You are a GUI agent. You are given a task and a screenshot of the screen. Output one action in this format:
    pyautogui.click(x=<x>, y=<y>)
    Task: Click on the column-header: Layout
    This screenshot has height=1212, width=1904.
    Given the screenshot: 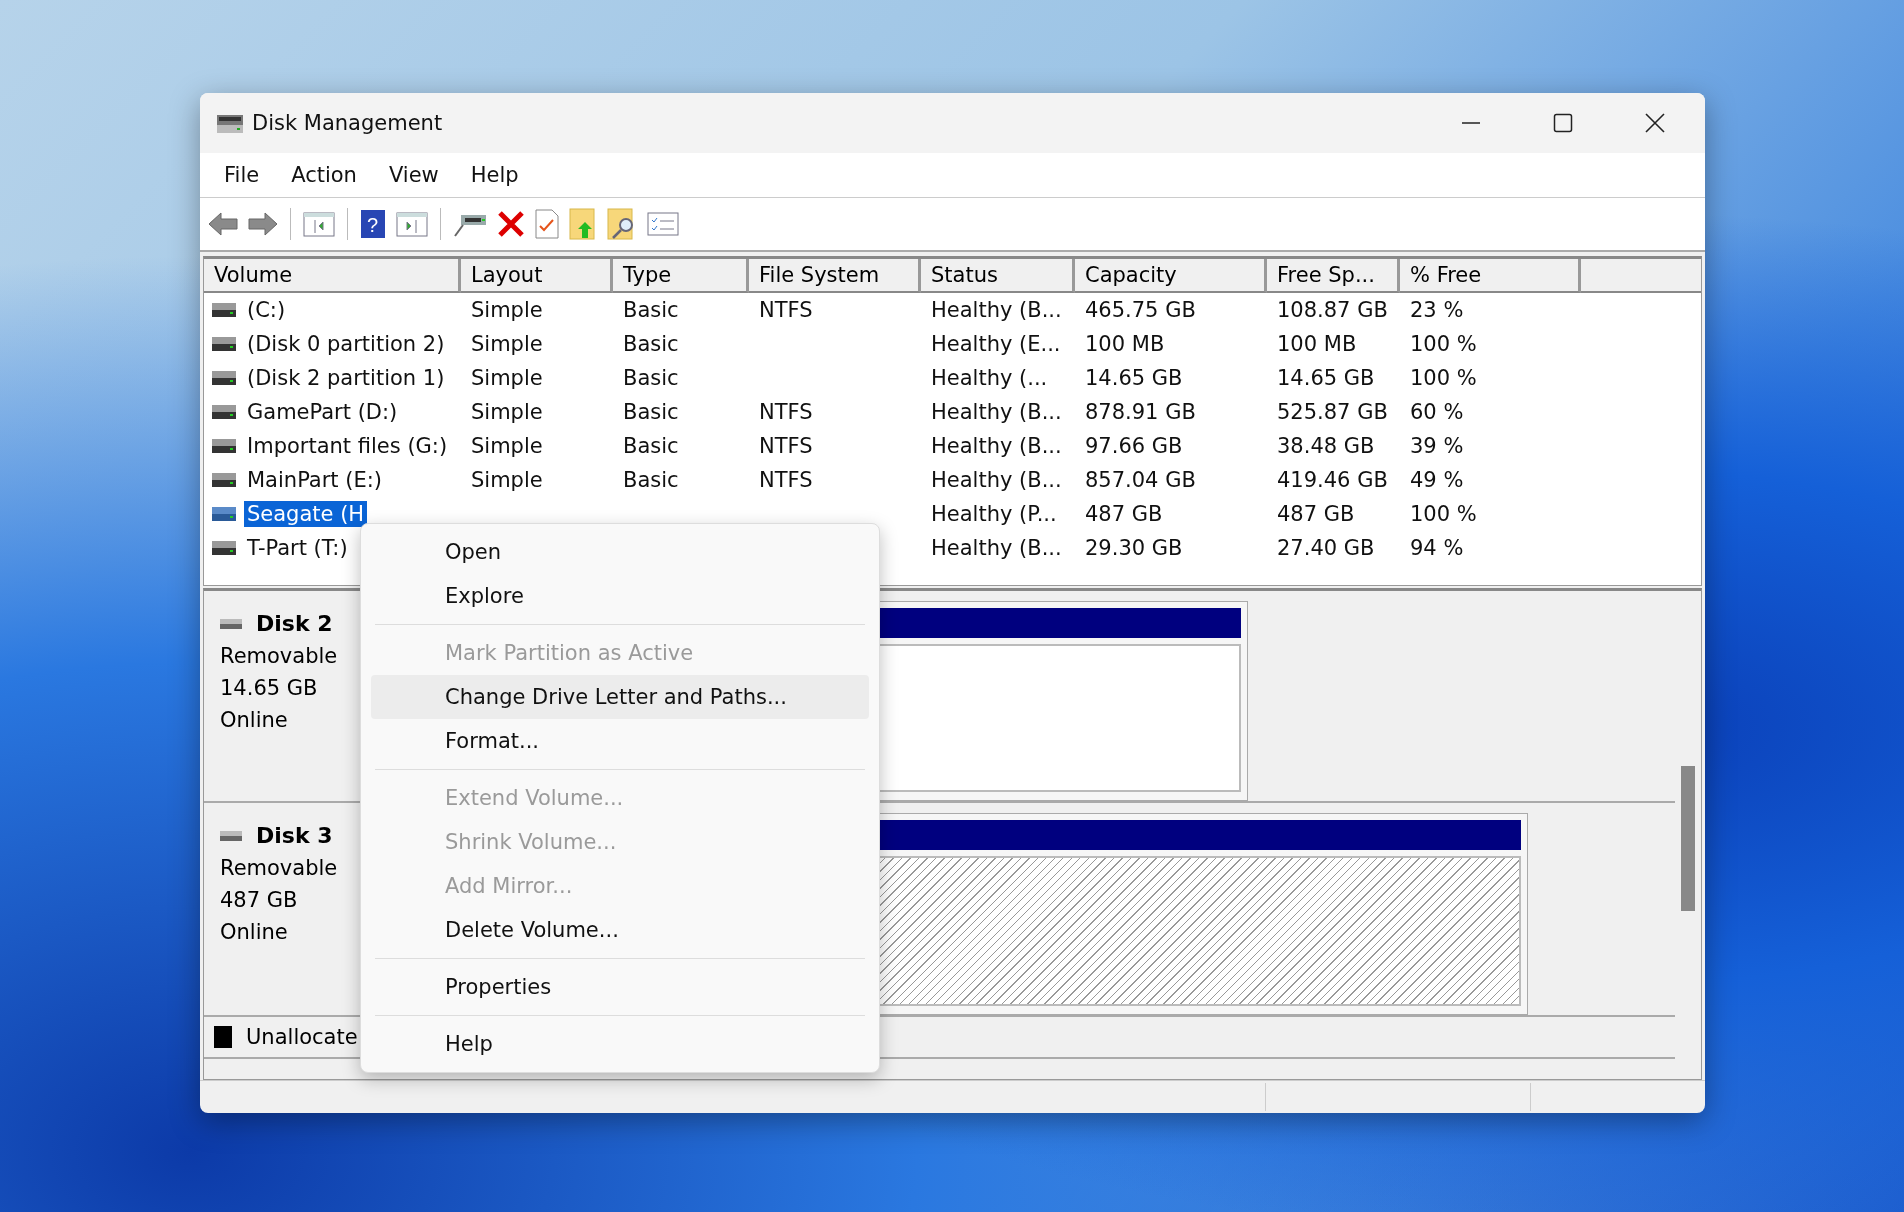 What is the action you would take?
    pyautogui.click(x=537, y=276)
    